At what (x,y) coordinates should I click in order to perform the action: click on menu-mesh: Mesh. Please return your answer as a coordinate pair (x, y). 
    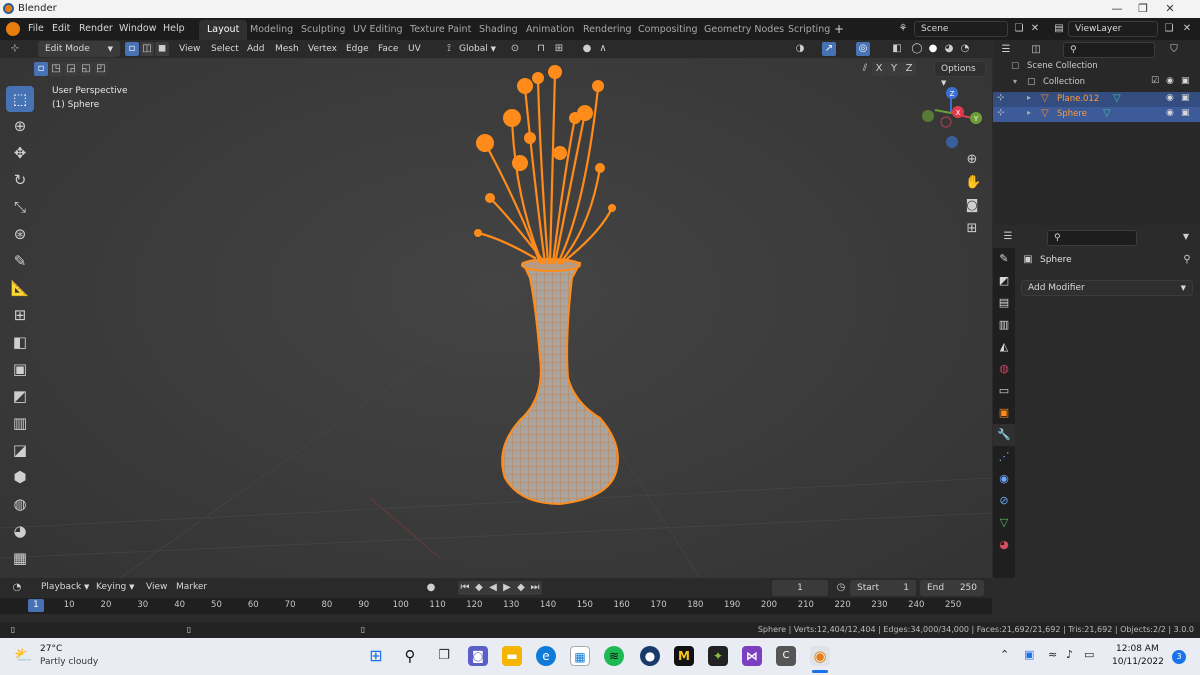
    Looking at the image, I should click on (287, 49).